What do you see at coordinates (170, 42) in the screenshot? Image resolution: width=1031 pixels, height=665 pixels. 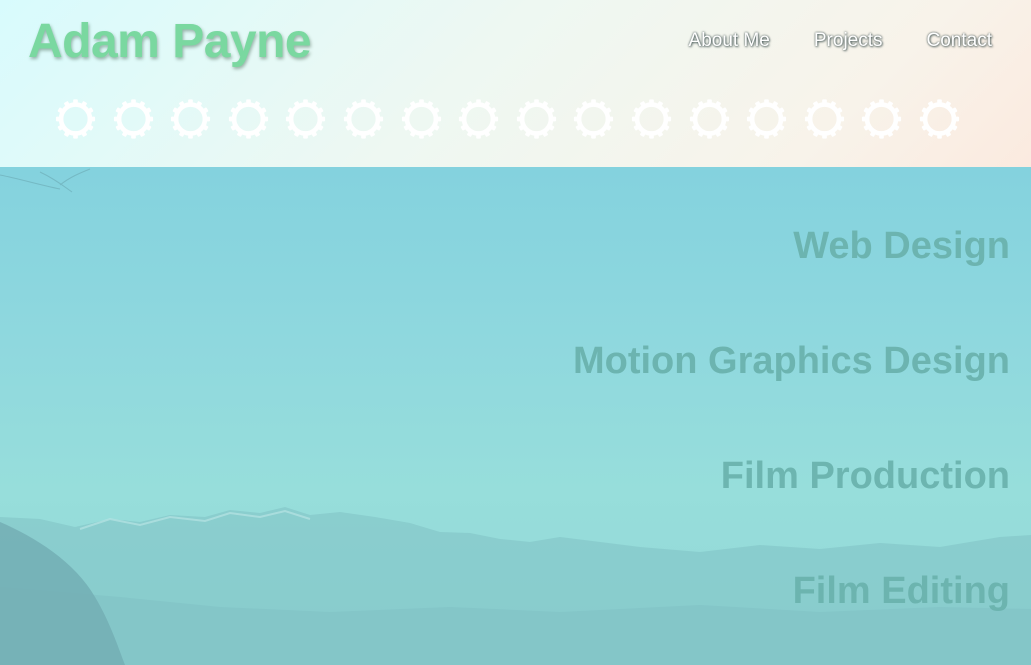 I see `site-logo: Adam Payne` at bounding box center [170, 42].